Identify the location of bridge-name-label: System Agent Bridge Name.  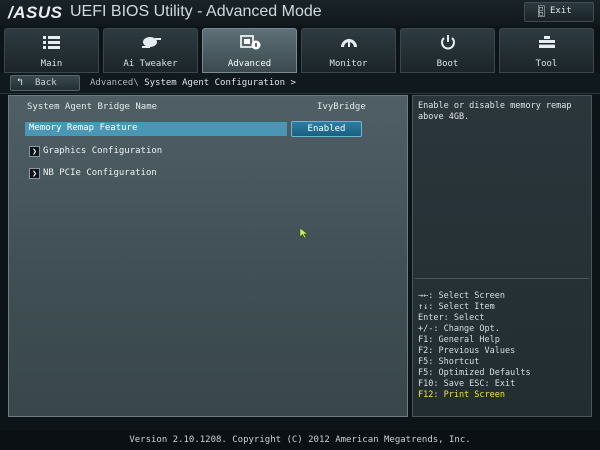
(92, 107).